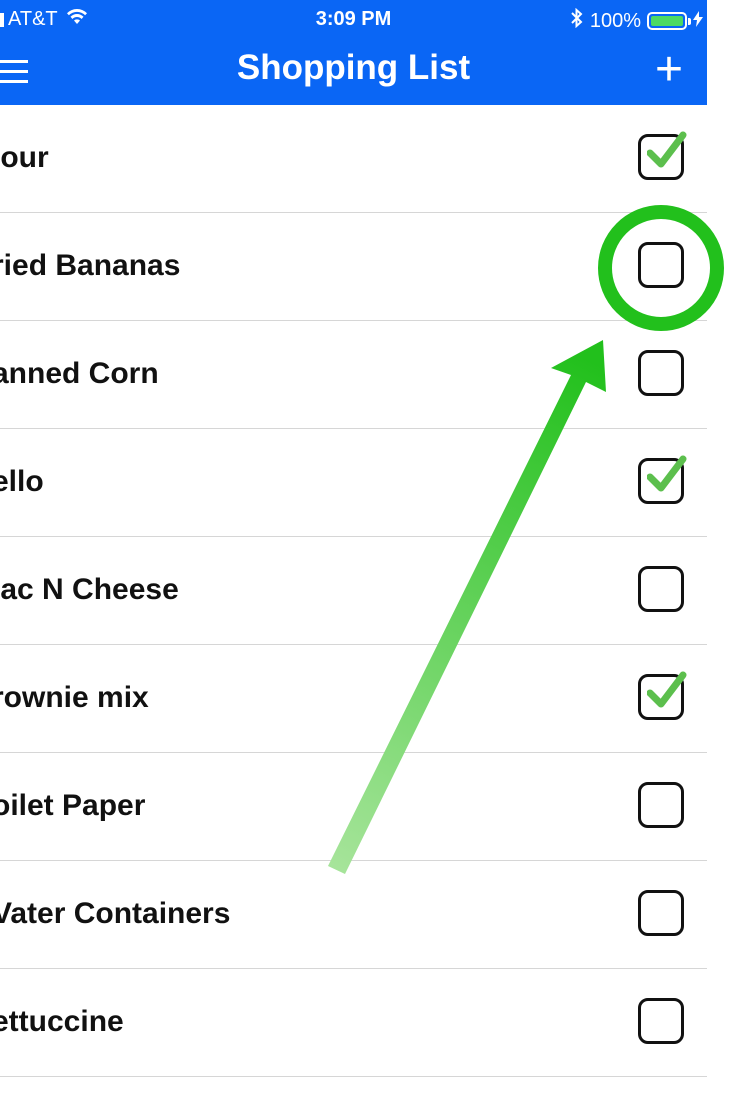 Image resolution: width=729 pixels, height=1100 pixels. What do you see at coordinates (353, 699) in the screenshot?
I see `list-item: rownie mix` at bounding box center [353, 699].